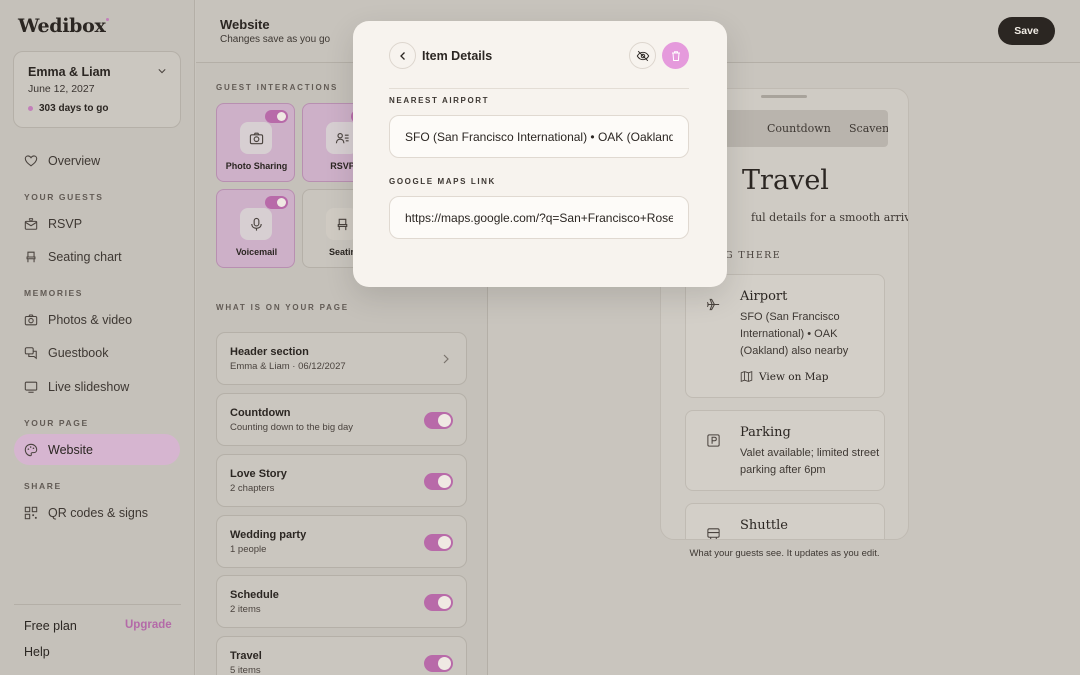 The width and height of the screenshot is (1080, 675). I want to click on sidebar-item-overview: Overview, so click(97, 160).